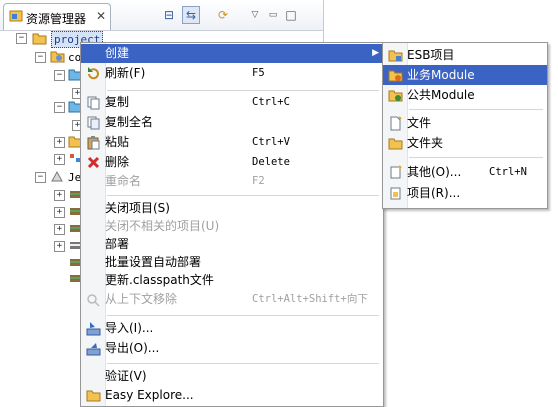 The width and height of the screenshot is (558, 407). I want to click on collapse-all-icon: ⊟, so click(169, 15).